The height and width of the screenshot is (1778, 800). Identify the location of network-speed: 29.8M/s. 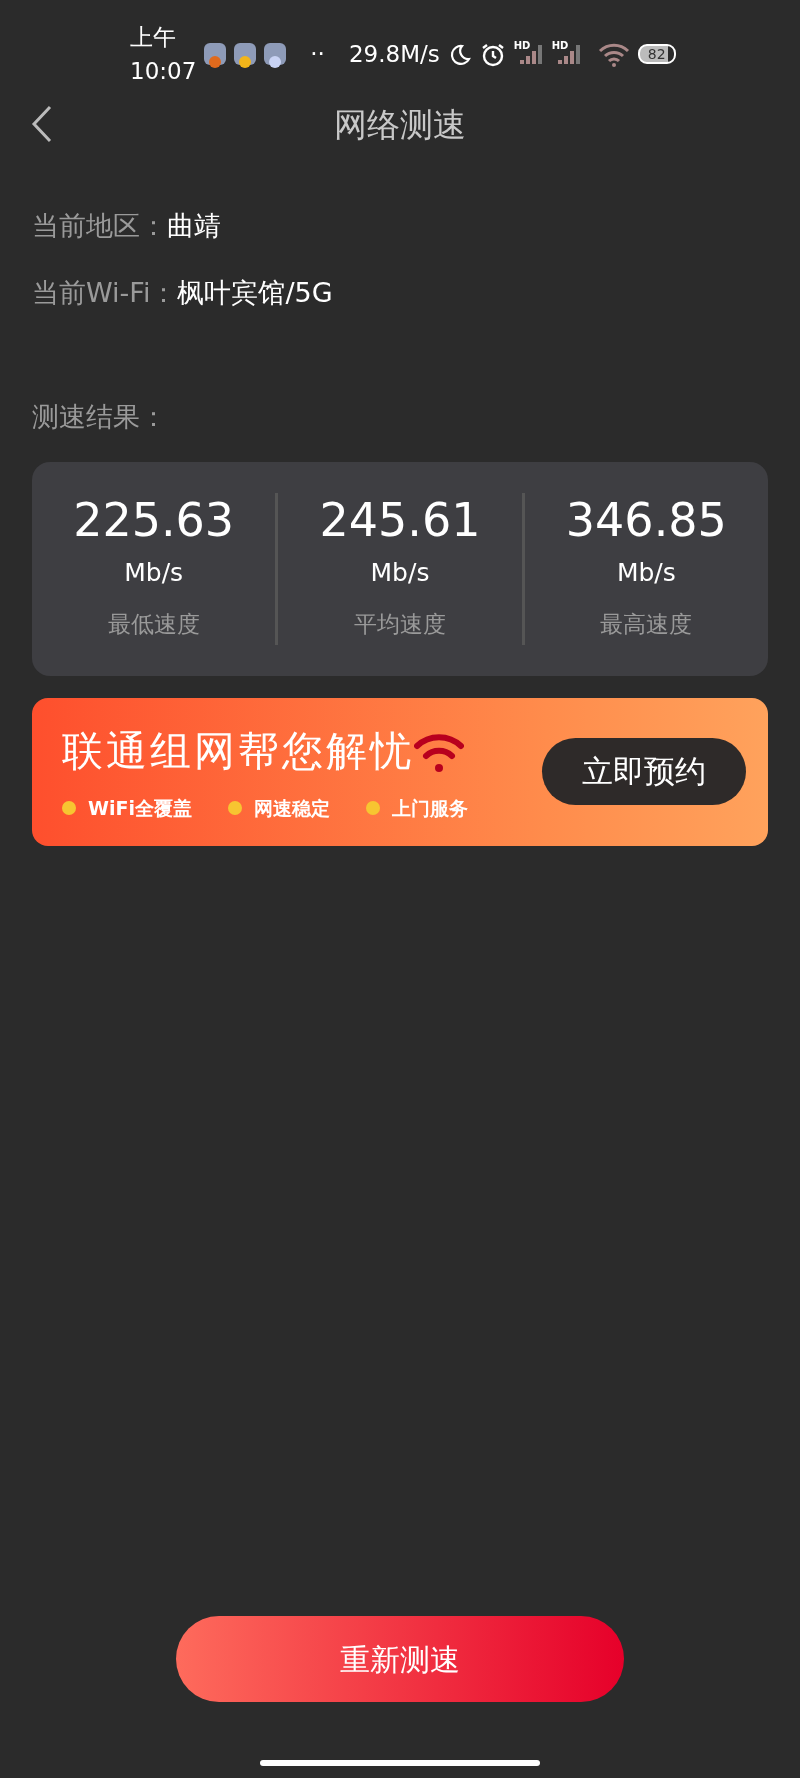
(394, 54).